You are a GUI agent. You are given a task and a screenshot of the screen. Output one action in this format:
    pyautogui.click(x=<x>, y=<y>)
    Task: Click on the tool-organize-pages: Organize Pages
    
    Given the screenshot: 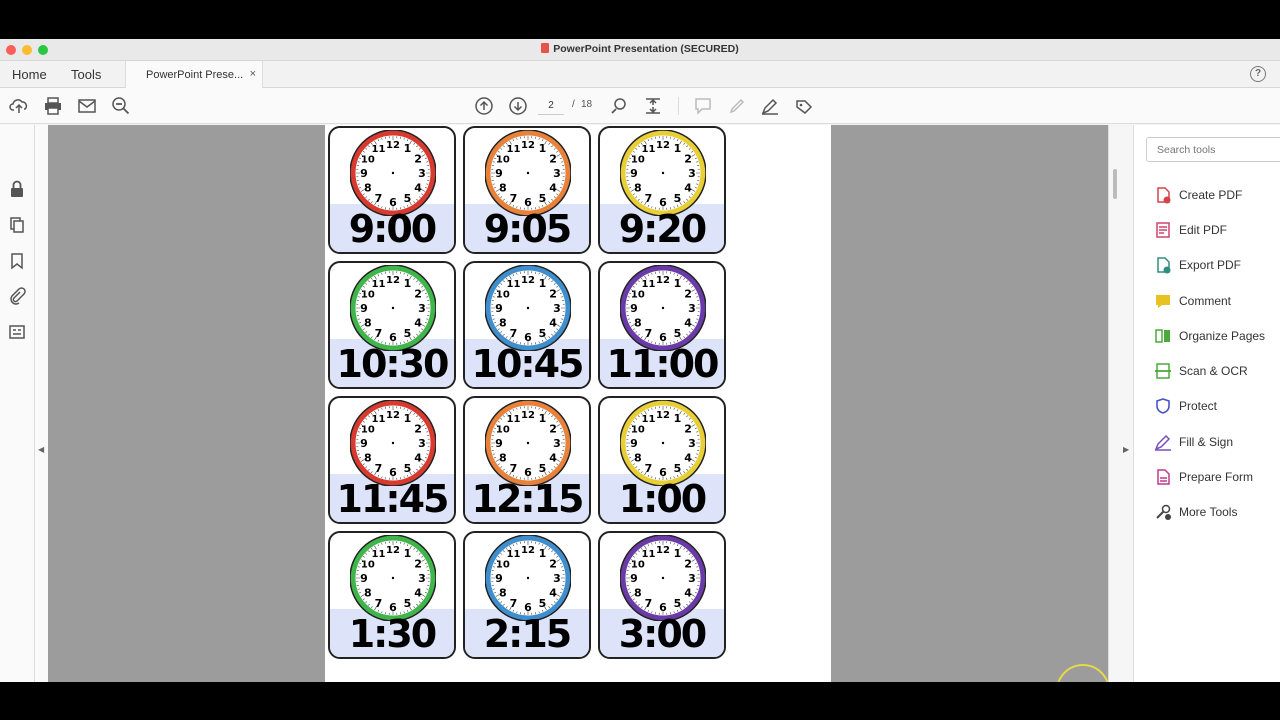 What is the action you would take?
    pyautogui.click(x=1217, y=336)
    